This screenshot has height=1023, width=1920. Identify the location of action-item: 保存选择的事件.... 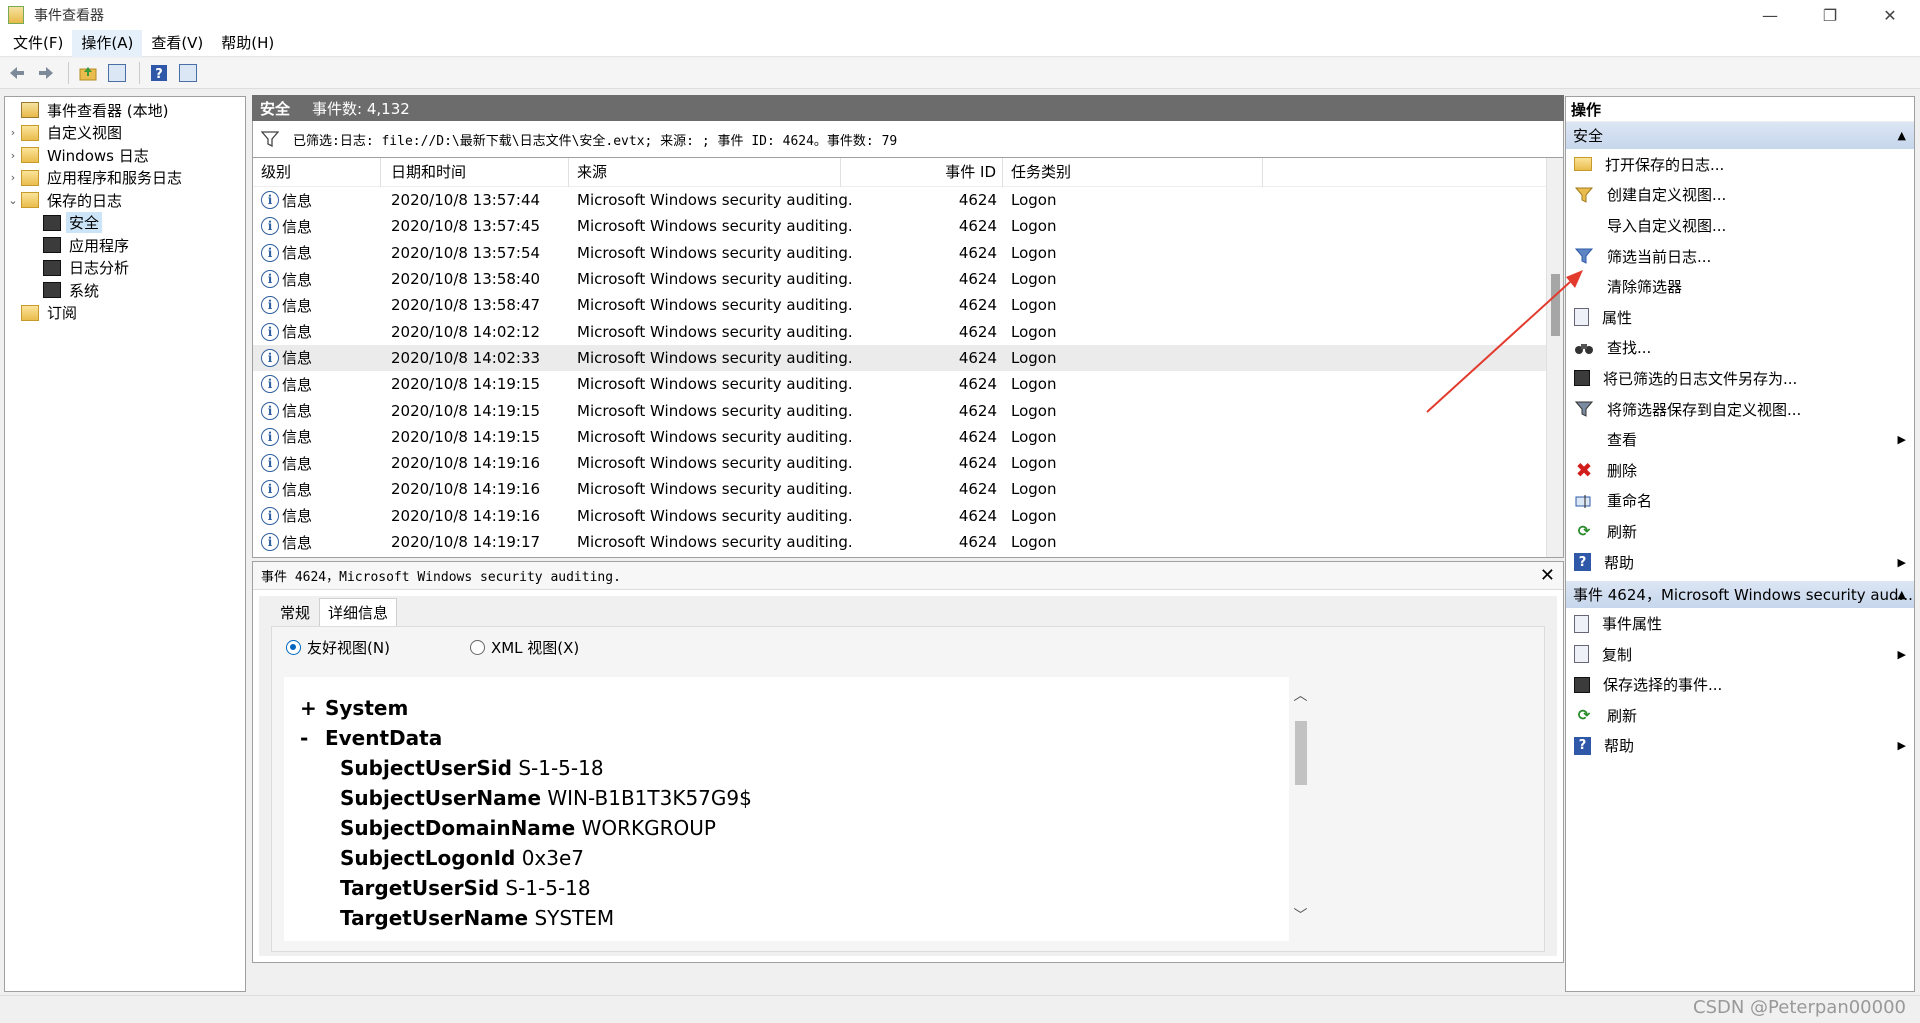
(1740, 685).